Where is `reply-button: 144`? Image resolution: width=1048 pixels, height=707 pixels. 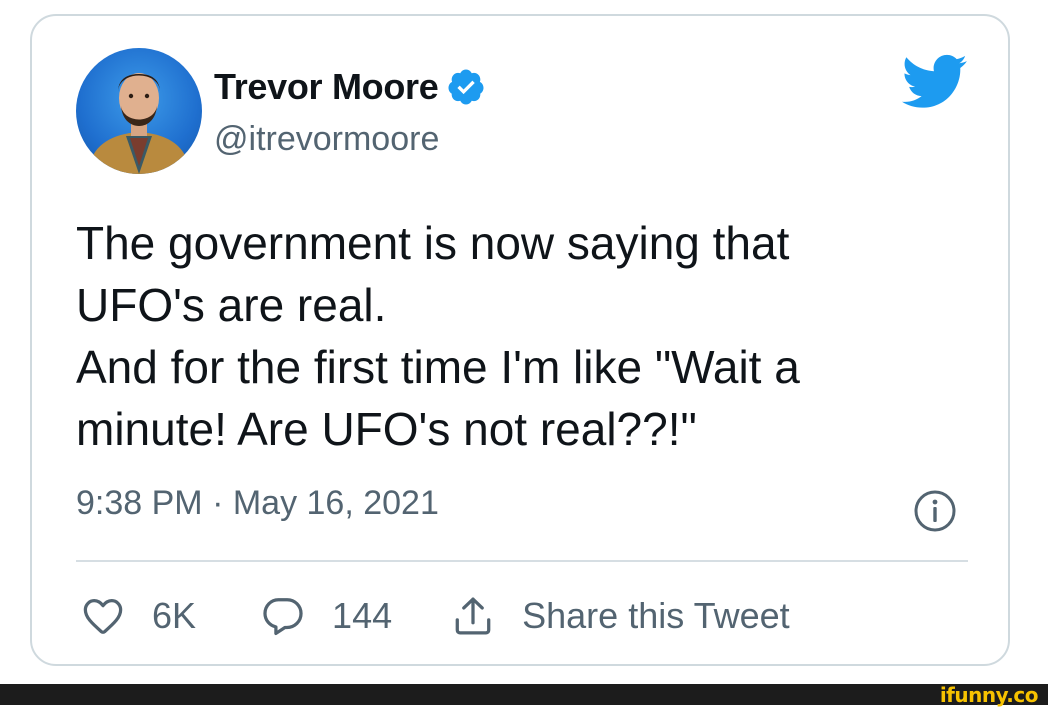
reply-button: 144 is located at coordinates (355, 616).